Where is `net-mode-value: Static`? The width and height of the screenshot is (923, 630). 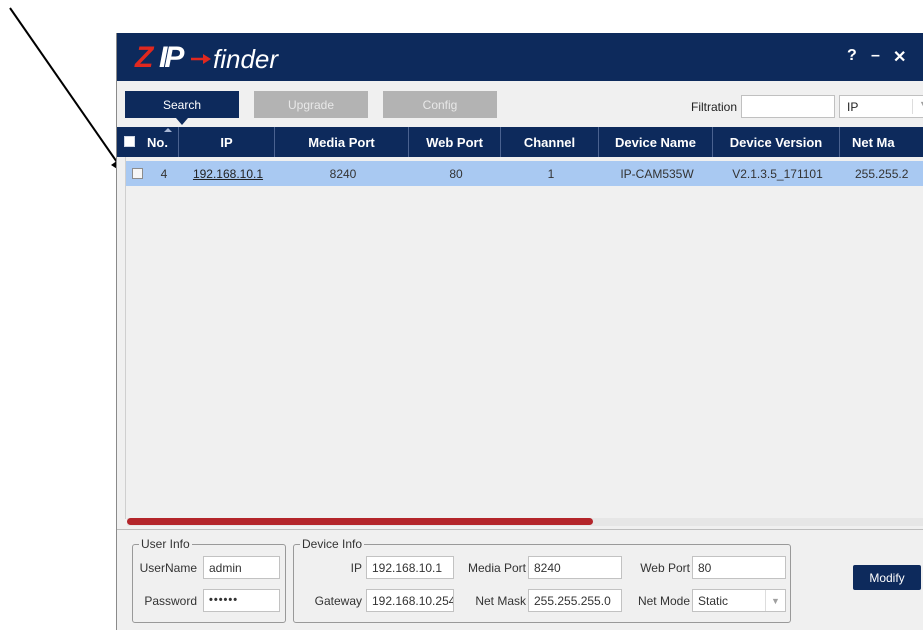
net-mode-value: Static is located at coordinates (713, 601).